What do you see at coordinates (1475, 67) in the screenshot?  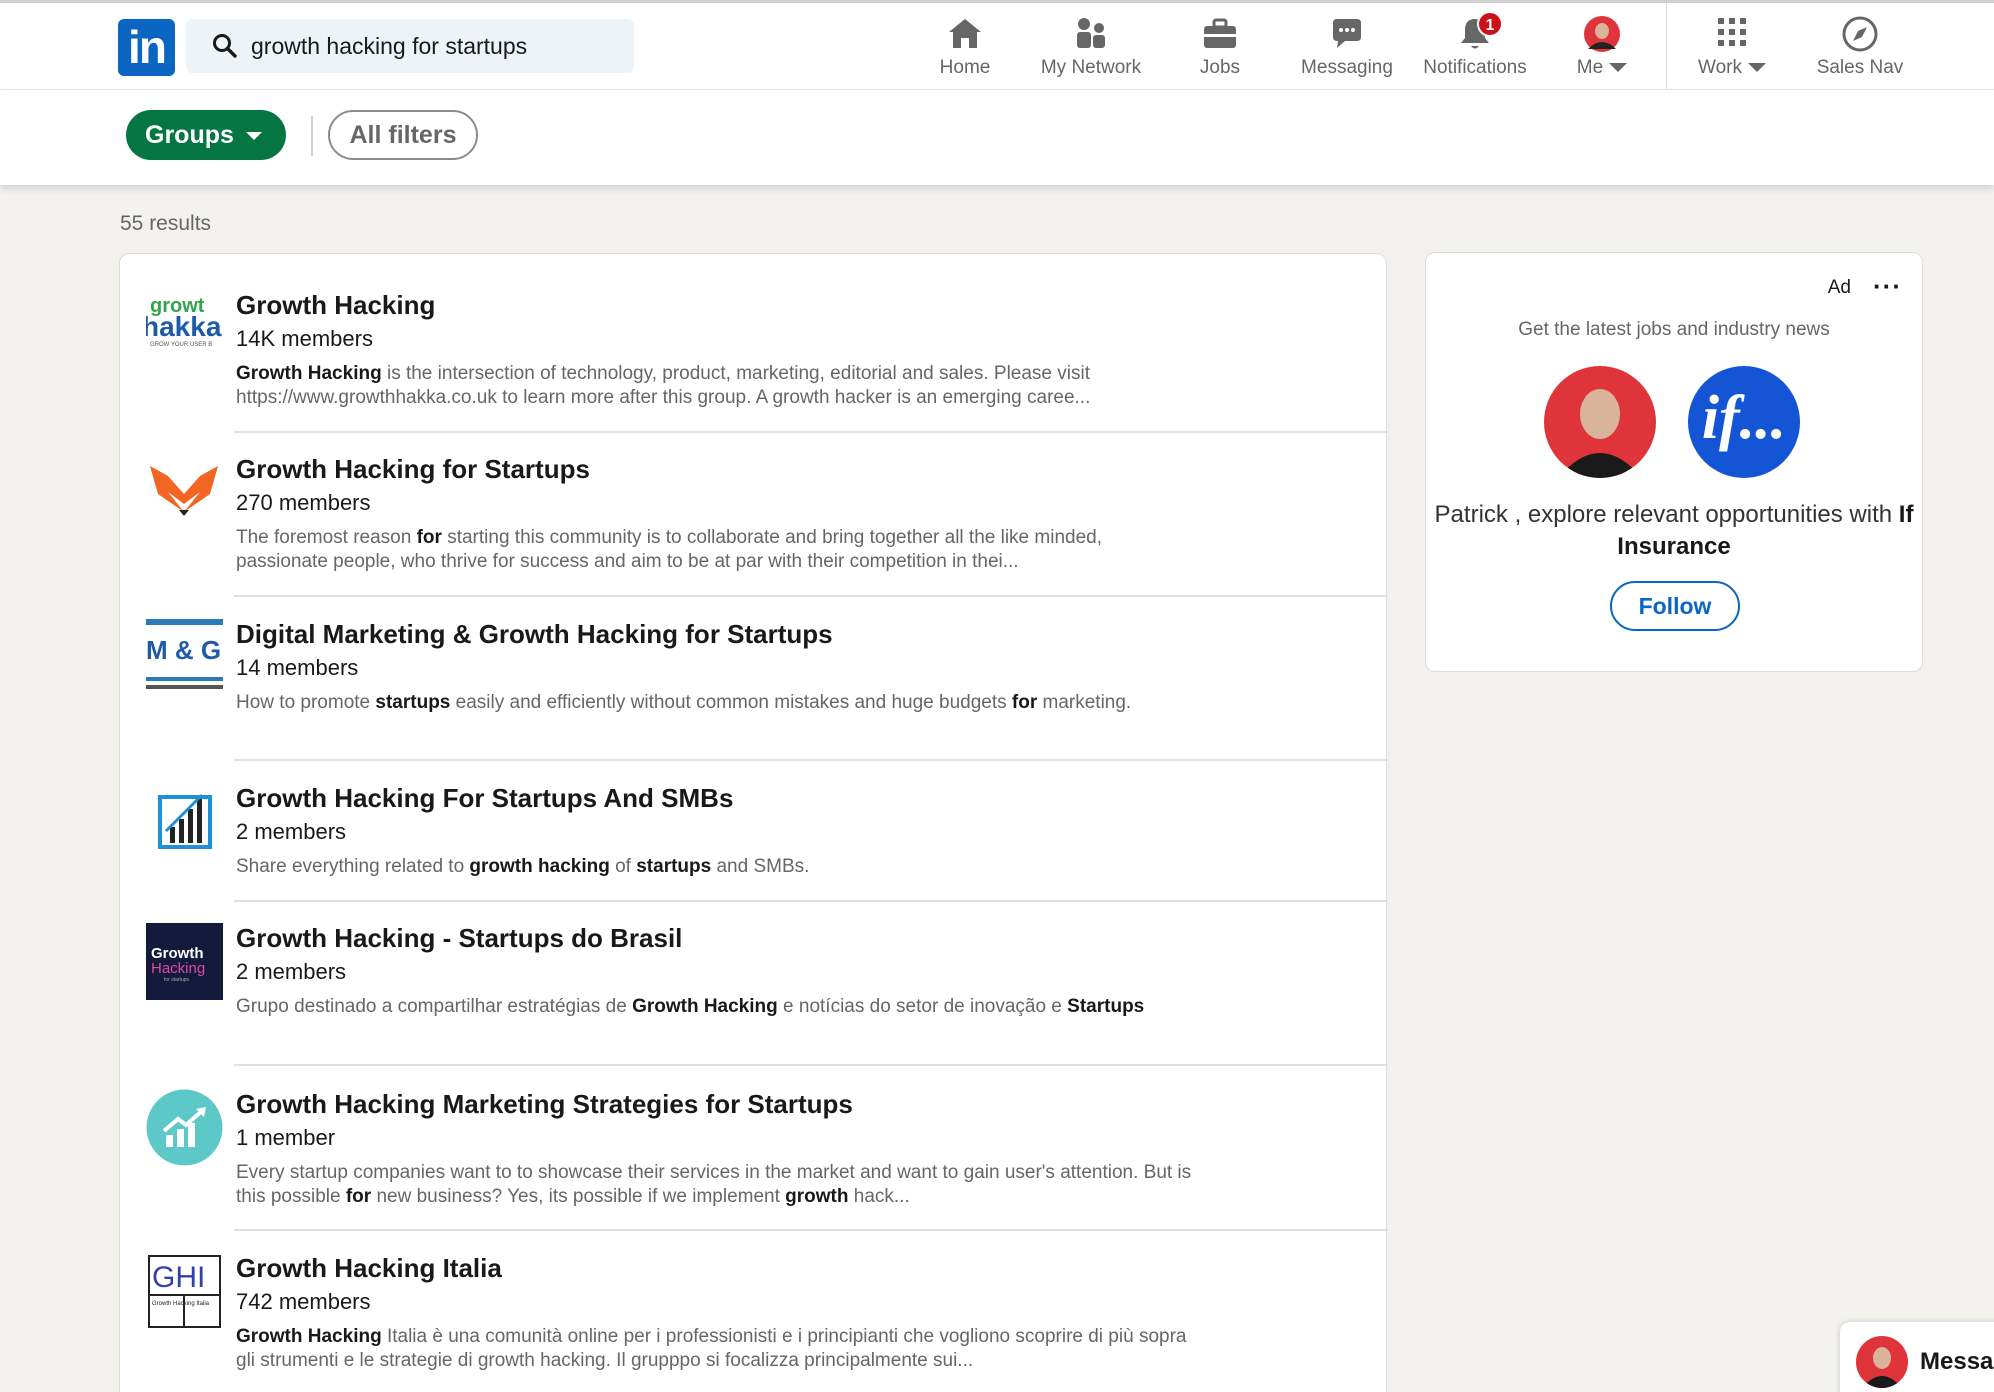 I see `nav-notifications-label: Notifications` at bounding box center [1475, 67].